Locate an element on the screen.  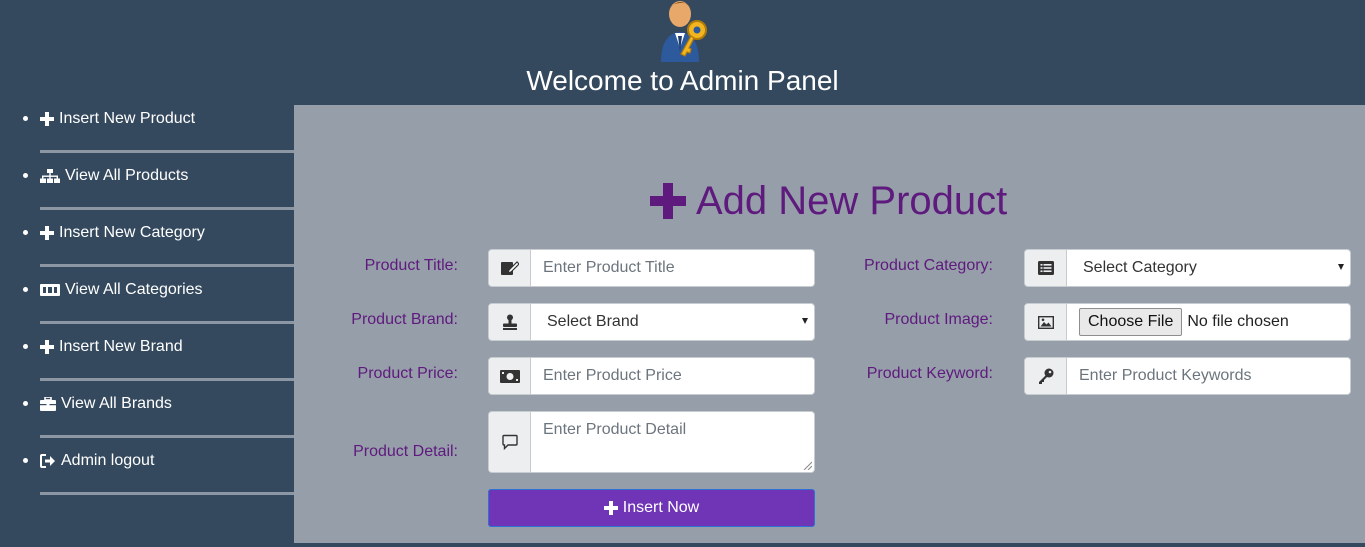
product-category-label: Product Category: is located at coordinates (928, 265).